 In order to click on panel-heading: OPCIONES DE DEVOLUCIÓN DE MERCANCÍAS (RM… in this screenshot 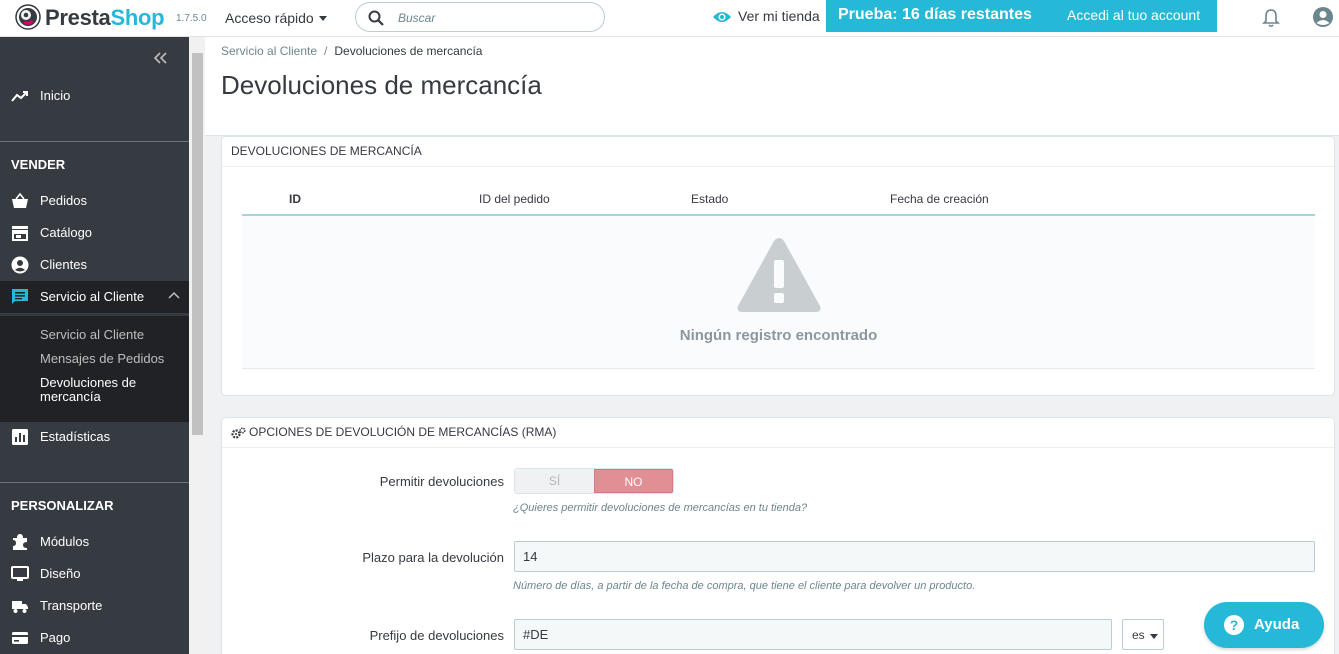, I will do `click(778, 433)`.